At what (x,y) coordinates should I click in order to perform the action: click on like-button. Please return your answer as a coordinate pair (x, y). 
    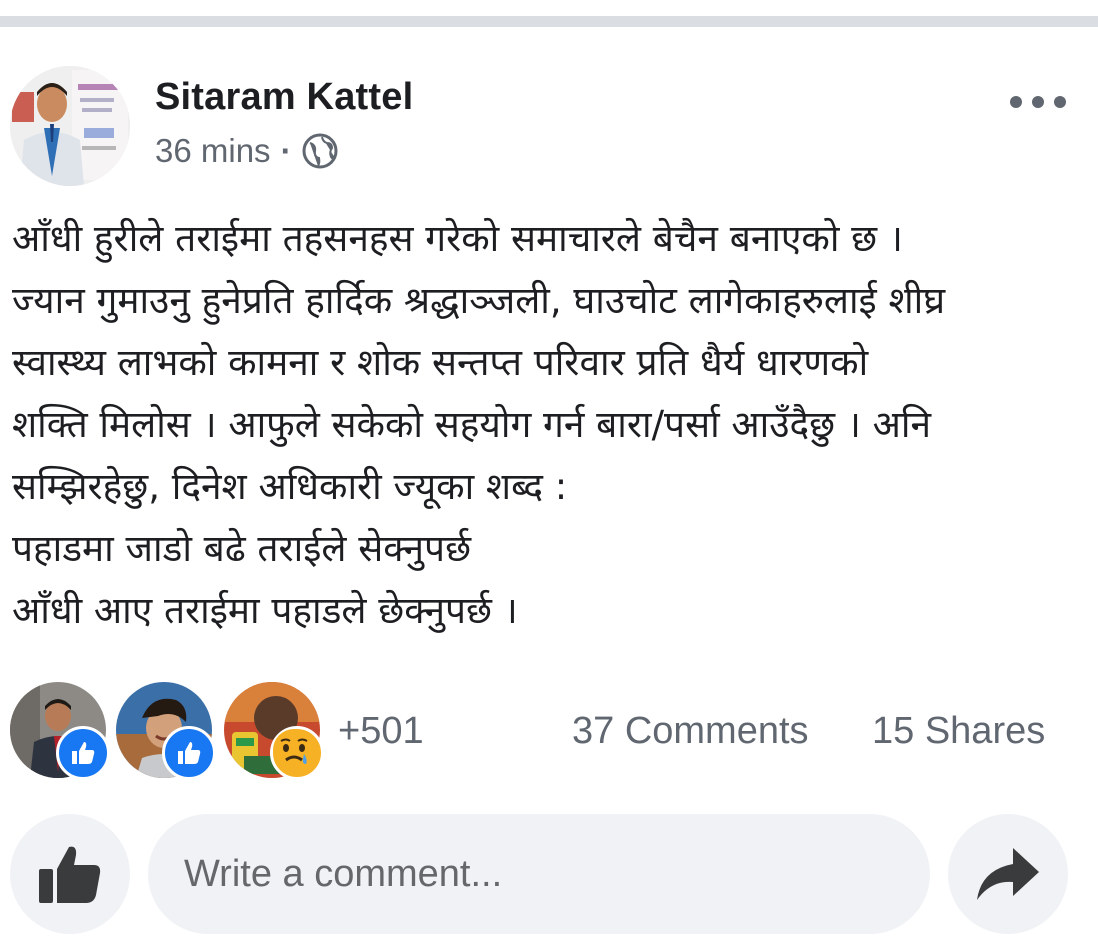
    Looking at the image, I should click on (70, 874).